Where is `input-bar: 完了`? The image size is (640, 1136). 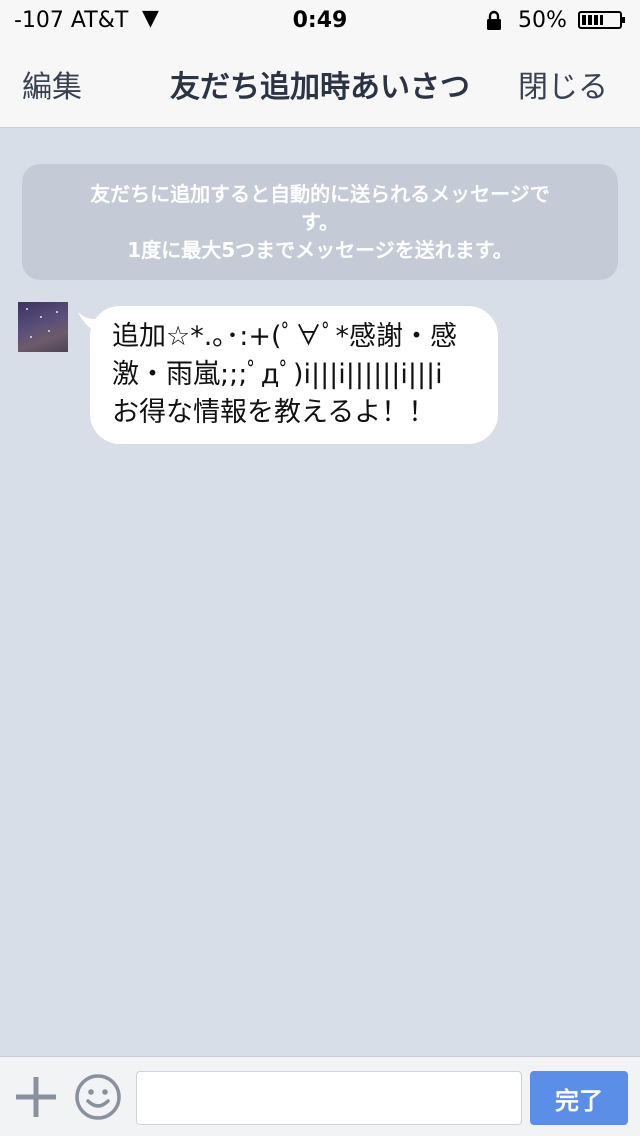
input-bar: 完了 is located at coordinates (320, 1096).